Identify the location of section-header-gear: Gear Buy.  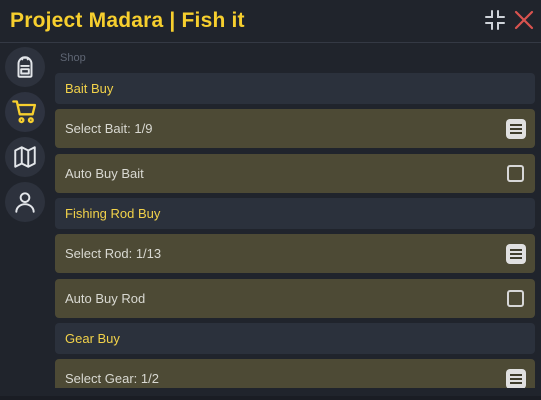
(295, 338).